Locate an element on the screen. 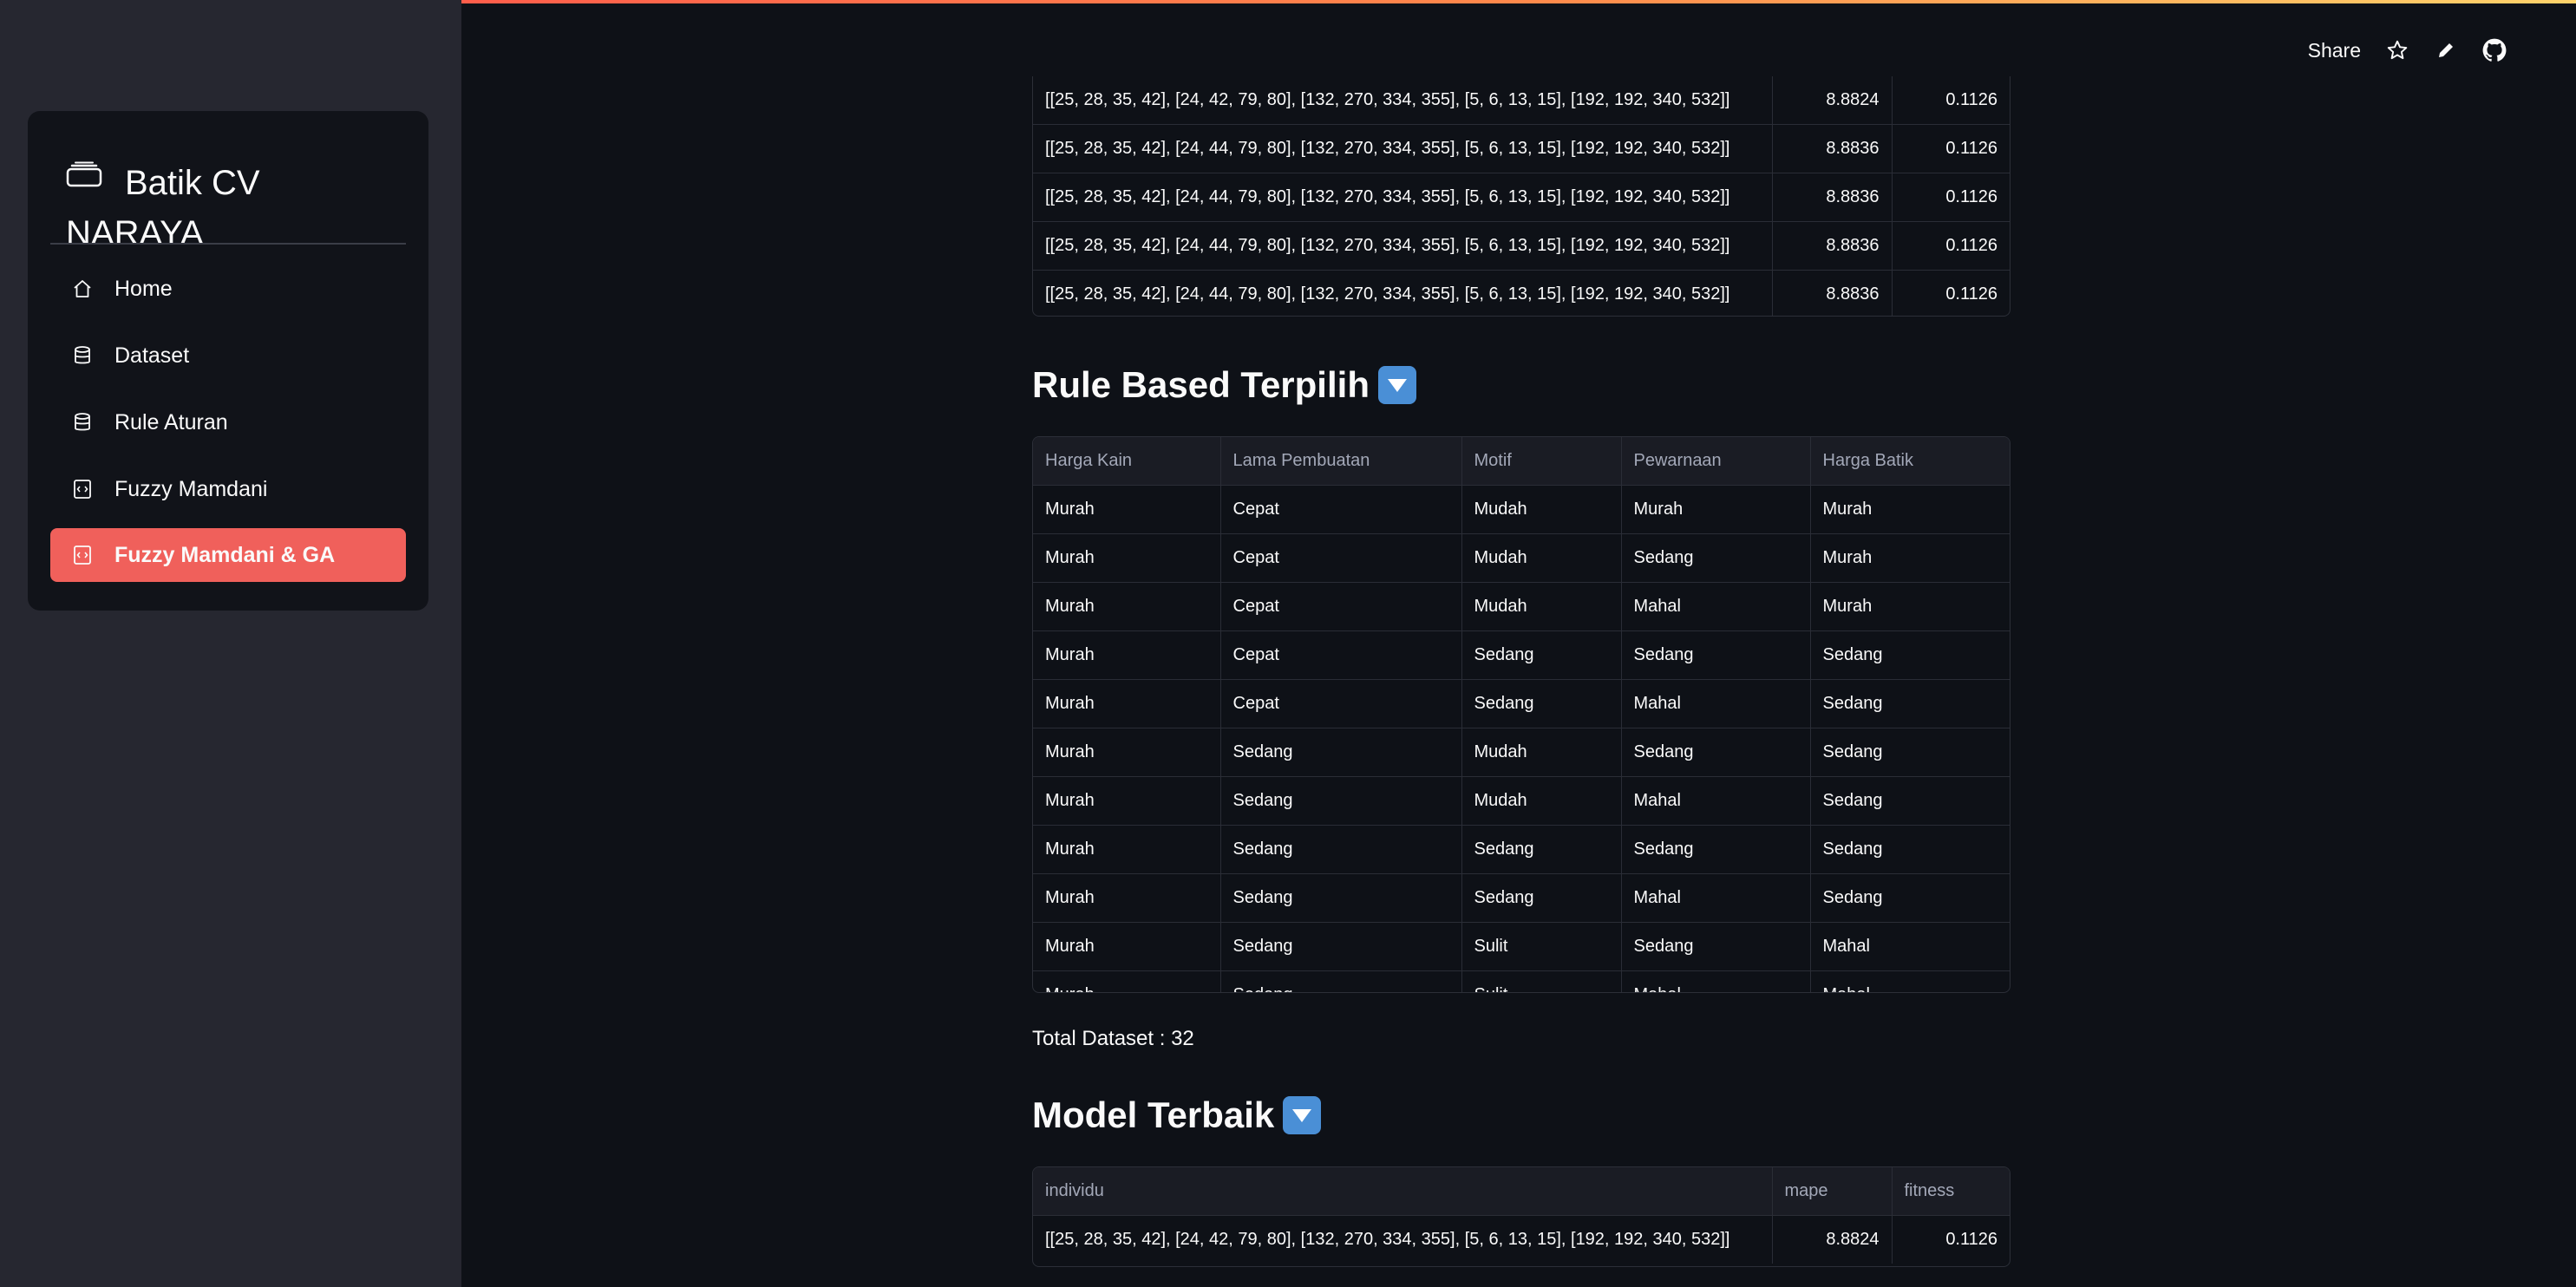 This screenshot has width=2576, height=1287. table-row: Murah Sedang Sedang Mahal Sedang is located at coordinates (1521, 898).